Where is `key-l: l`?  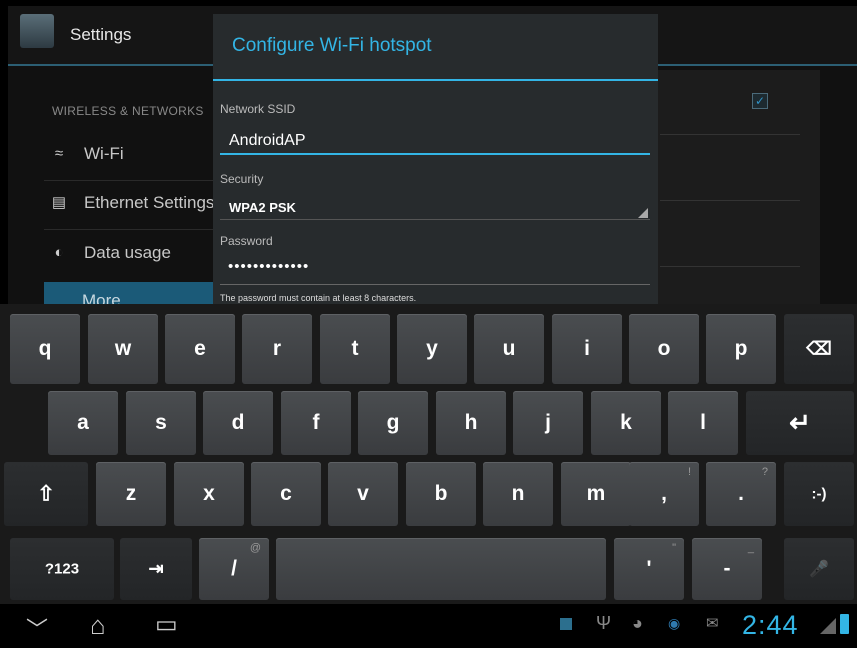
key-l: l is located at coordinates (703, 423).